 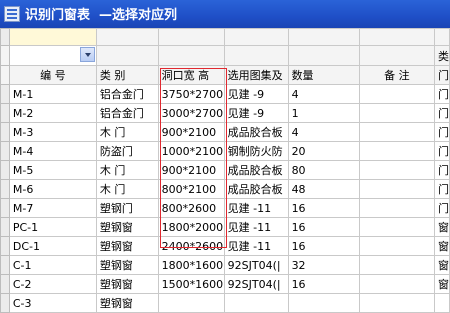 I want to click on cell-qty: 48, so click(x=323, y=189).